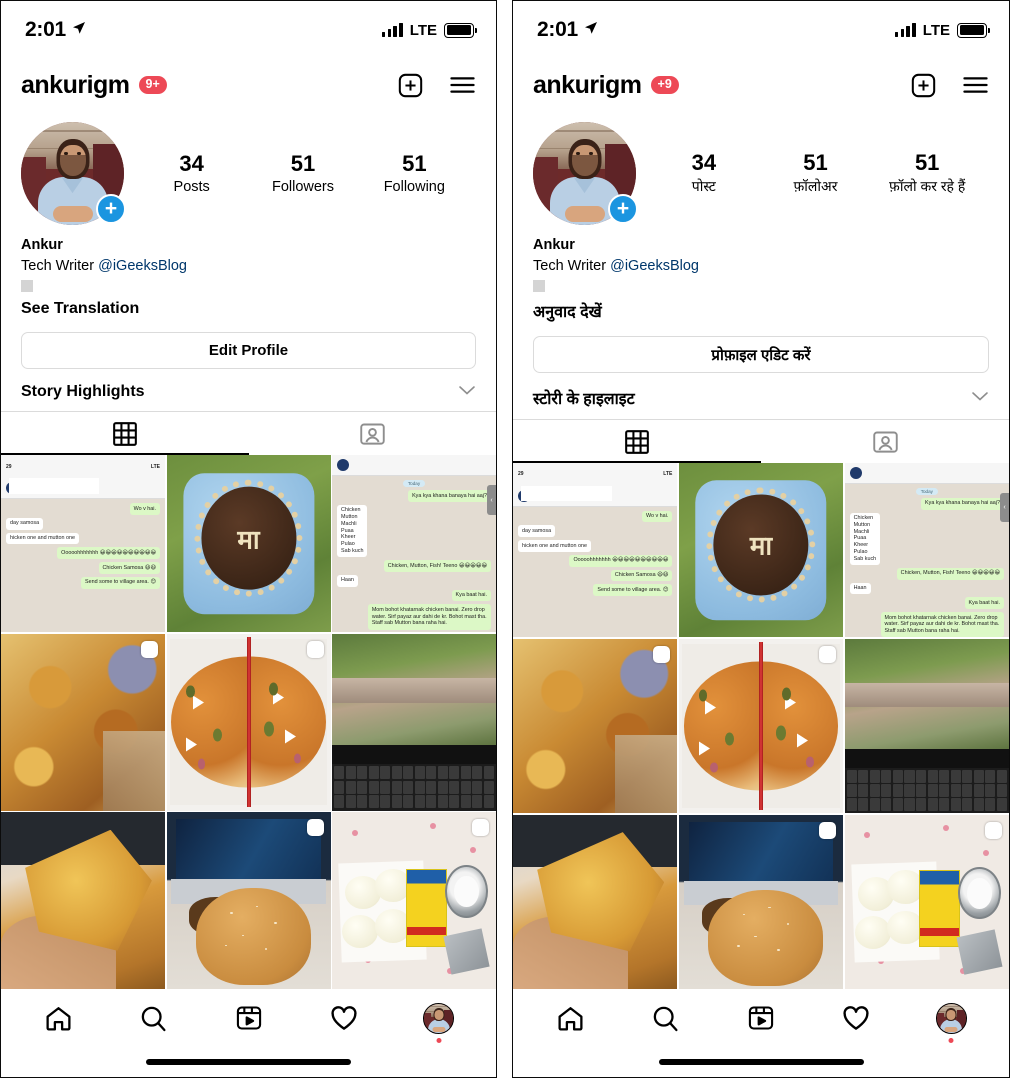 This screenshot has width=1011, height=1078. I want to click on cake-letter: मा, so click(761, 546).